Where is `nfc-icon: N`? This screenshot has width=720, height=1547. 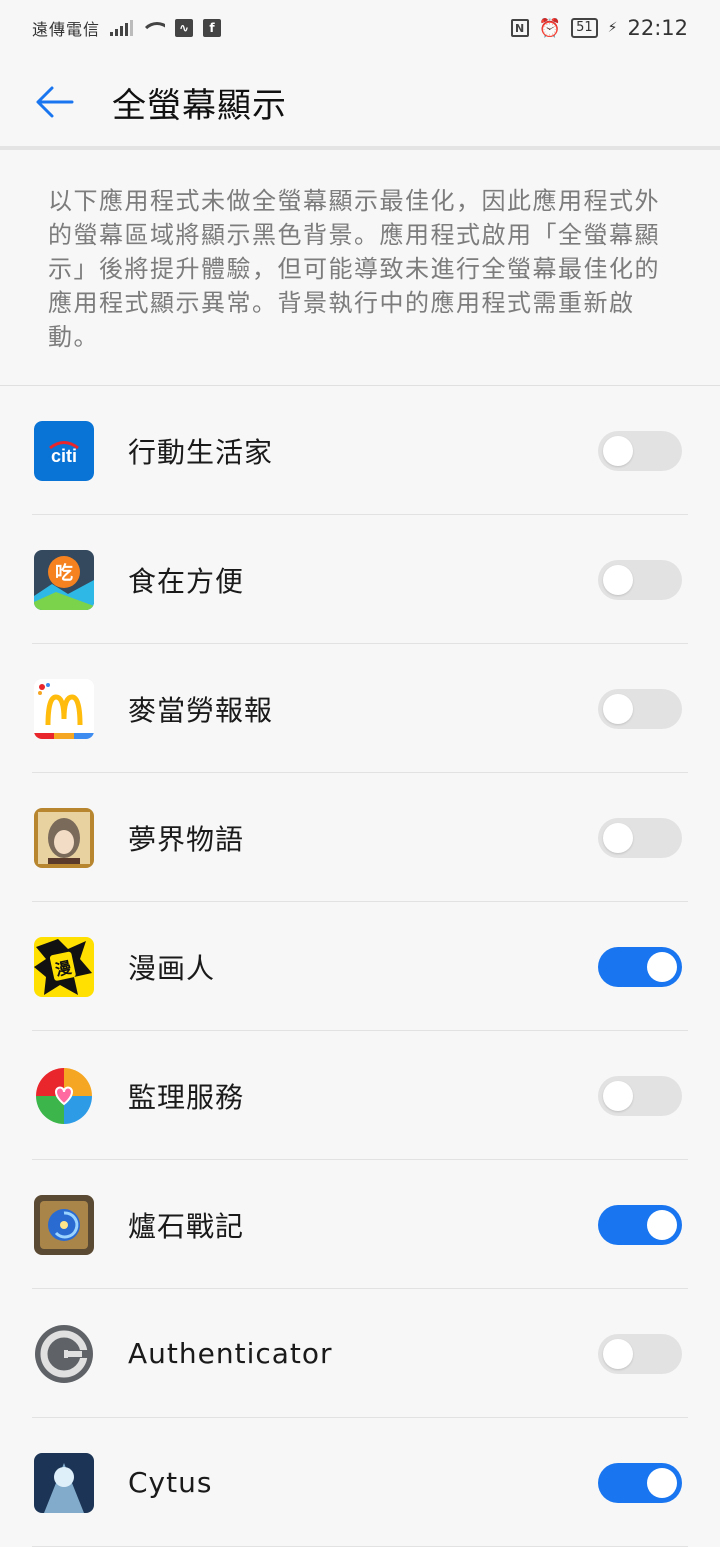
nfc-icon: N is located at coordinates (519, 28).